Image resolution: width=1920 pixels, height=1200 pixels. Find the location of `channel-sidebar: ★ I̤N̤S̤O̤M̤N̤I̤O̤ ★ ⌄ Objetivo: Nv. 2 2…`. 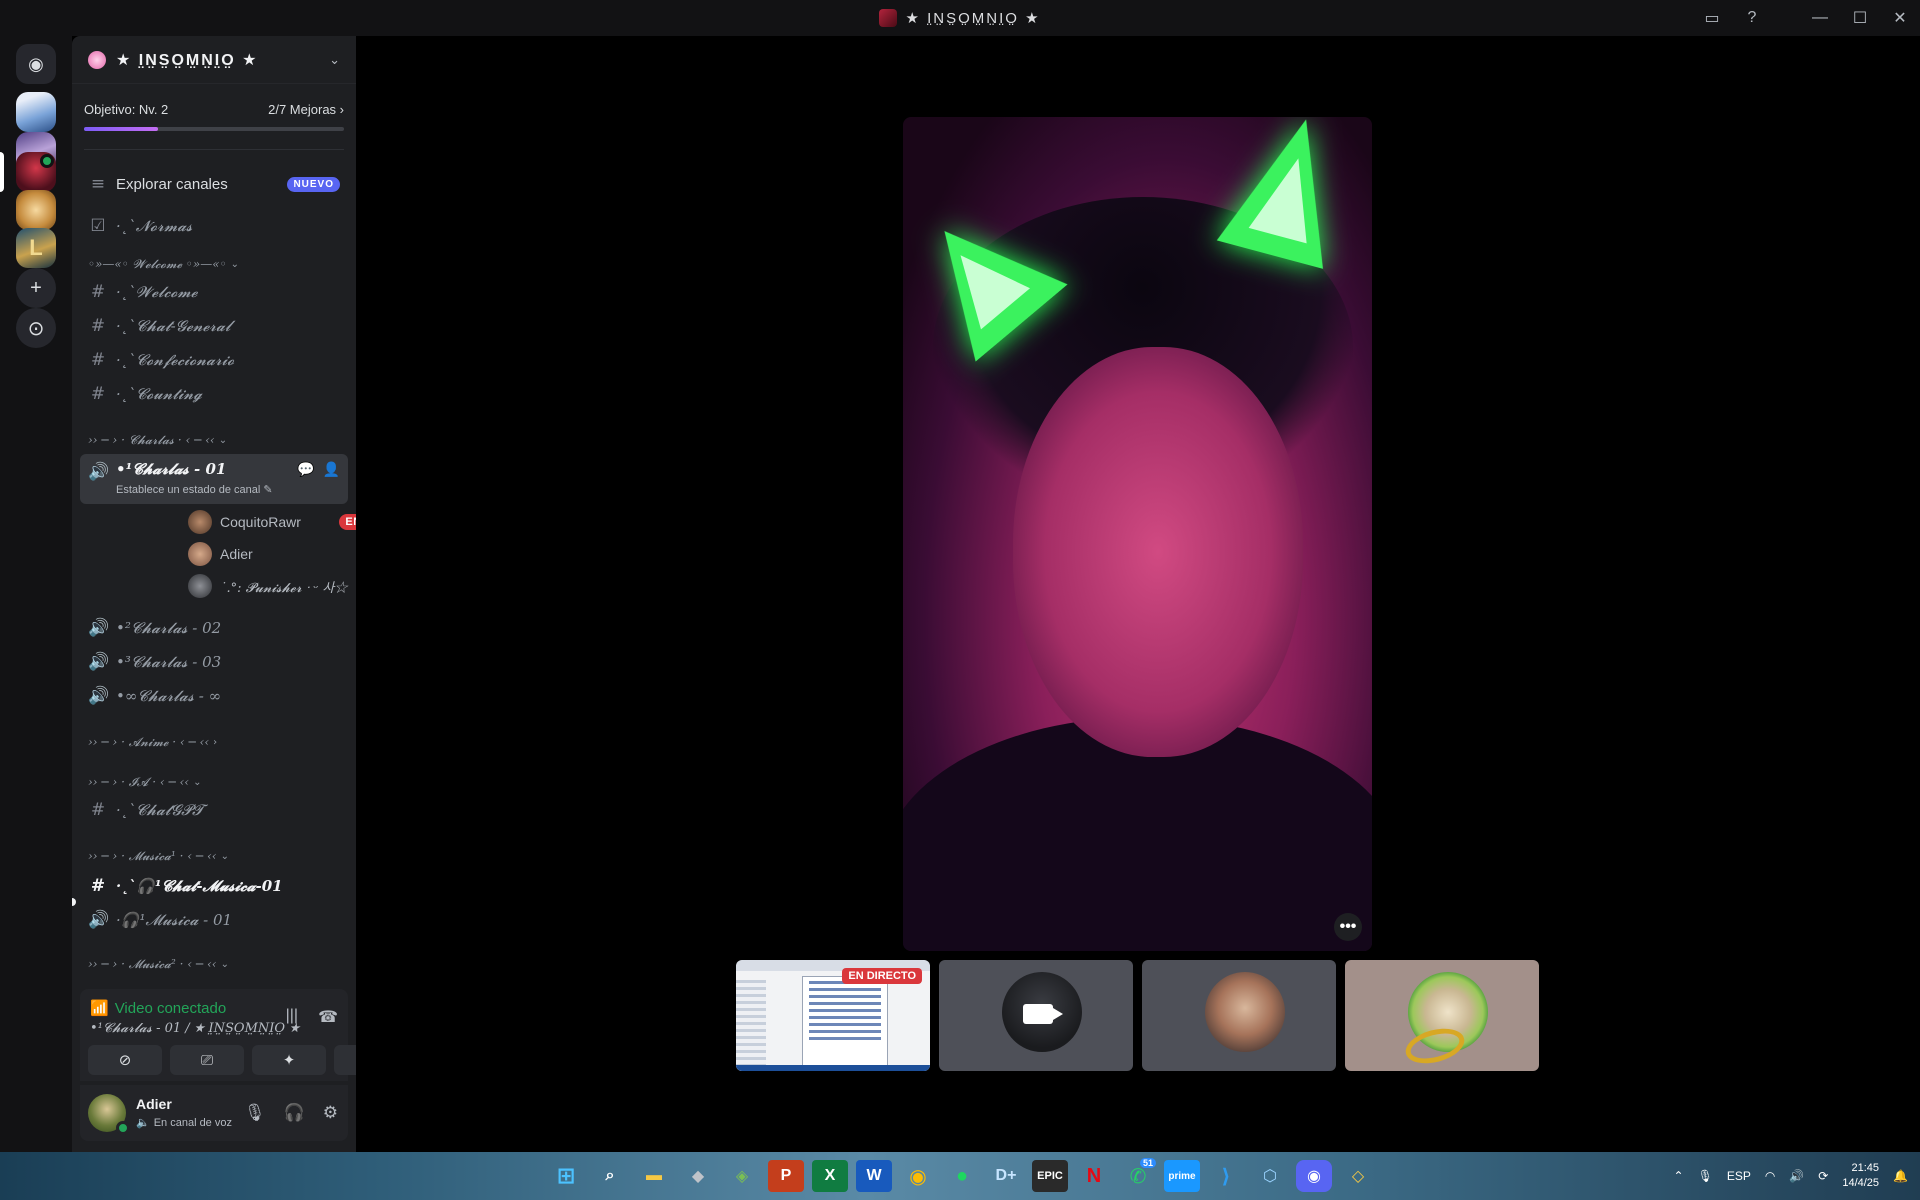

channel-sidebar: ★ I̤N̤S̤O̤M̤N̤I̤O̤ ★ ⌄ Objetivo: Nv. 2 2… is located at coordinates (214, 594).